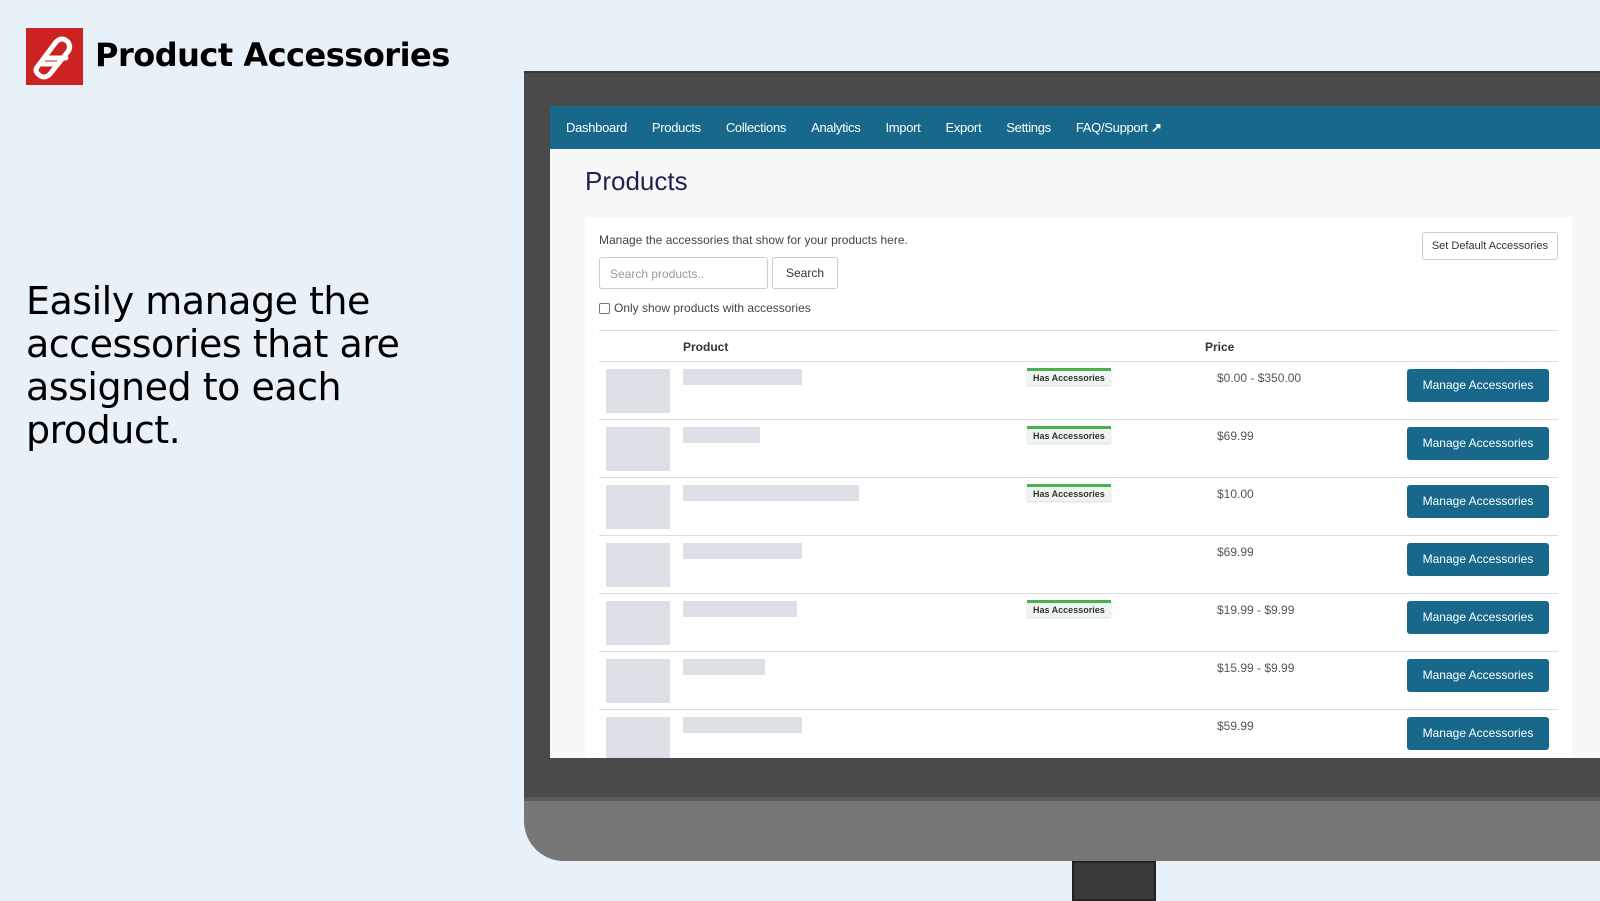  What do you see at coordinates (1220, 347) in the screenshot?
I see `header-price: Price` at bounding box center [1220, 347].